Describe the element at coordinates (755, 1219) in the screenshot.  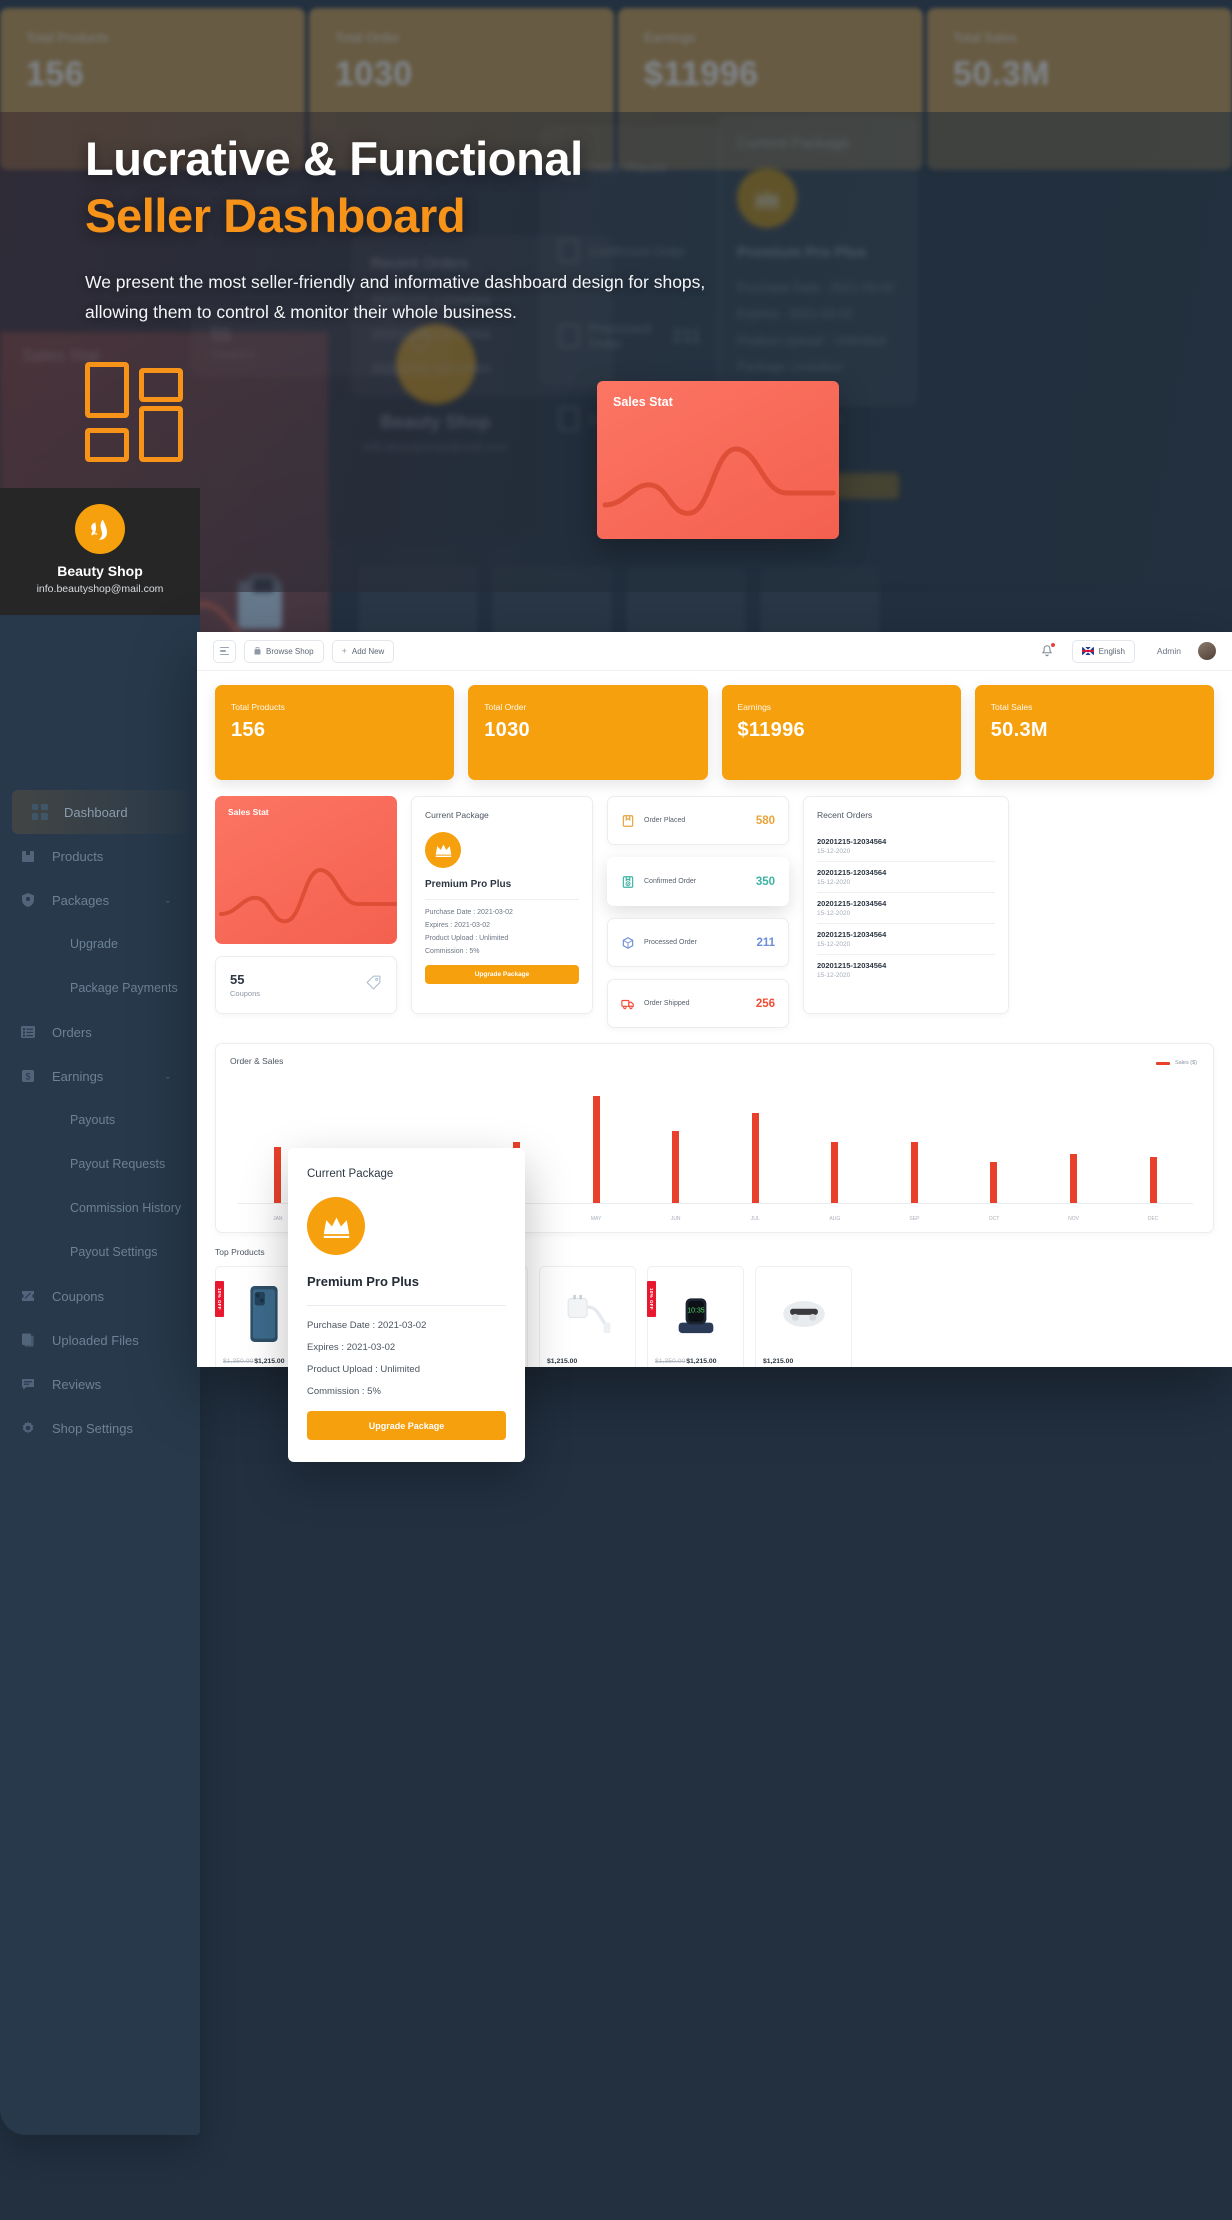
I see `chart-x-label: JUL` at that location.